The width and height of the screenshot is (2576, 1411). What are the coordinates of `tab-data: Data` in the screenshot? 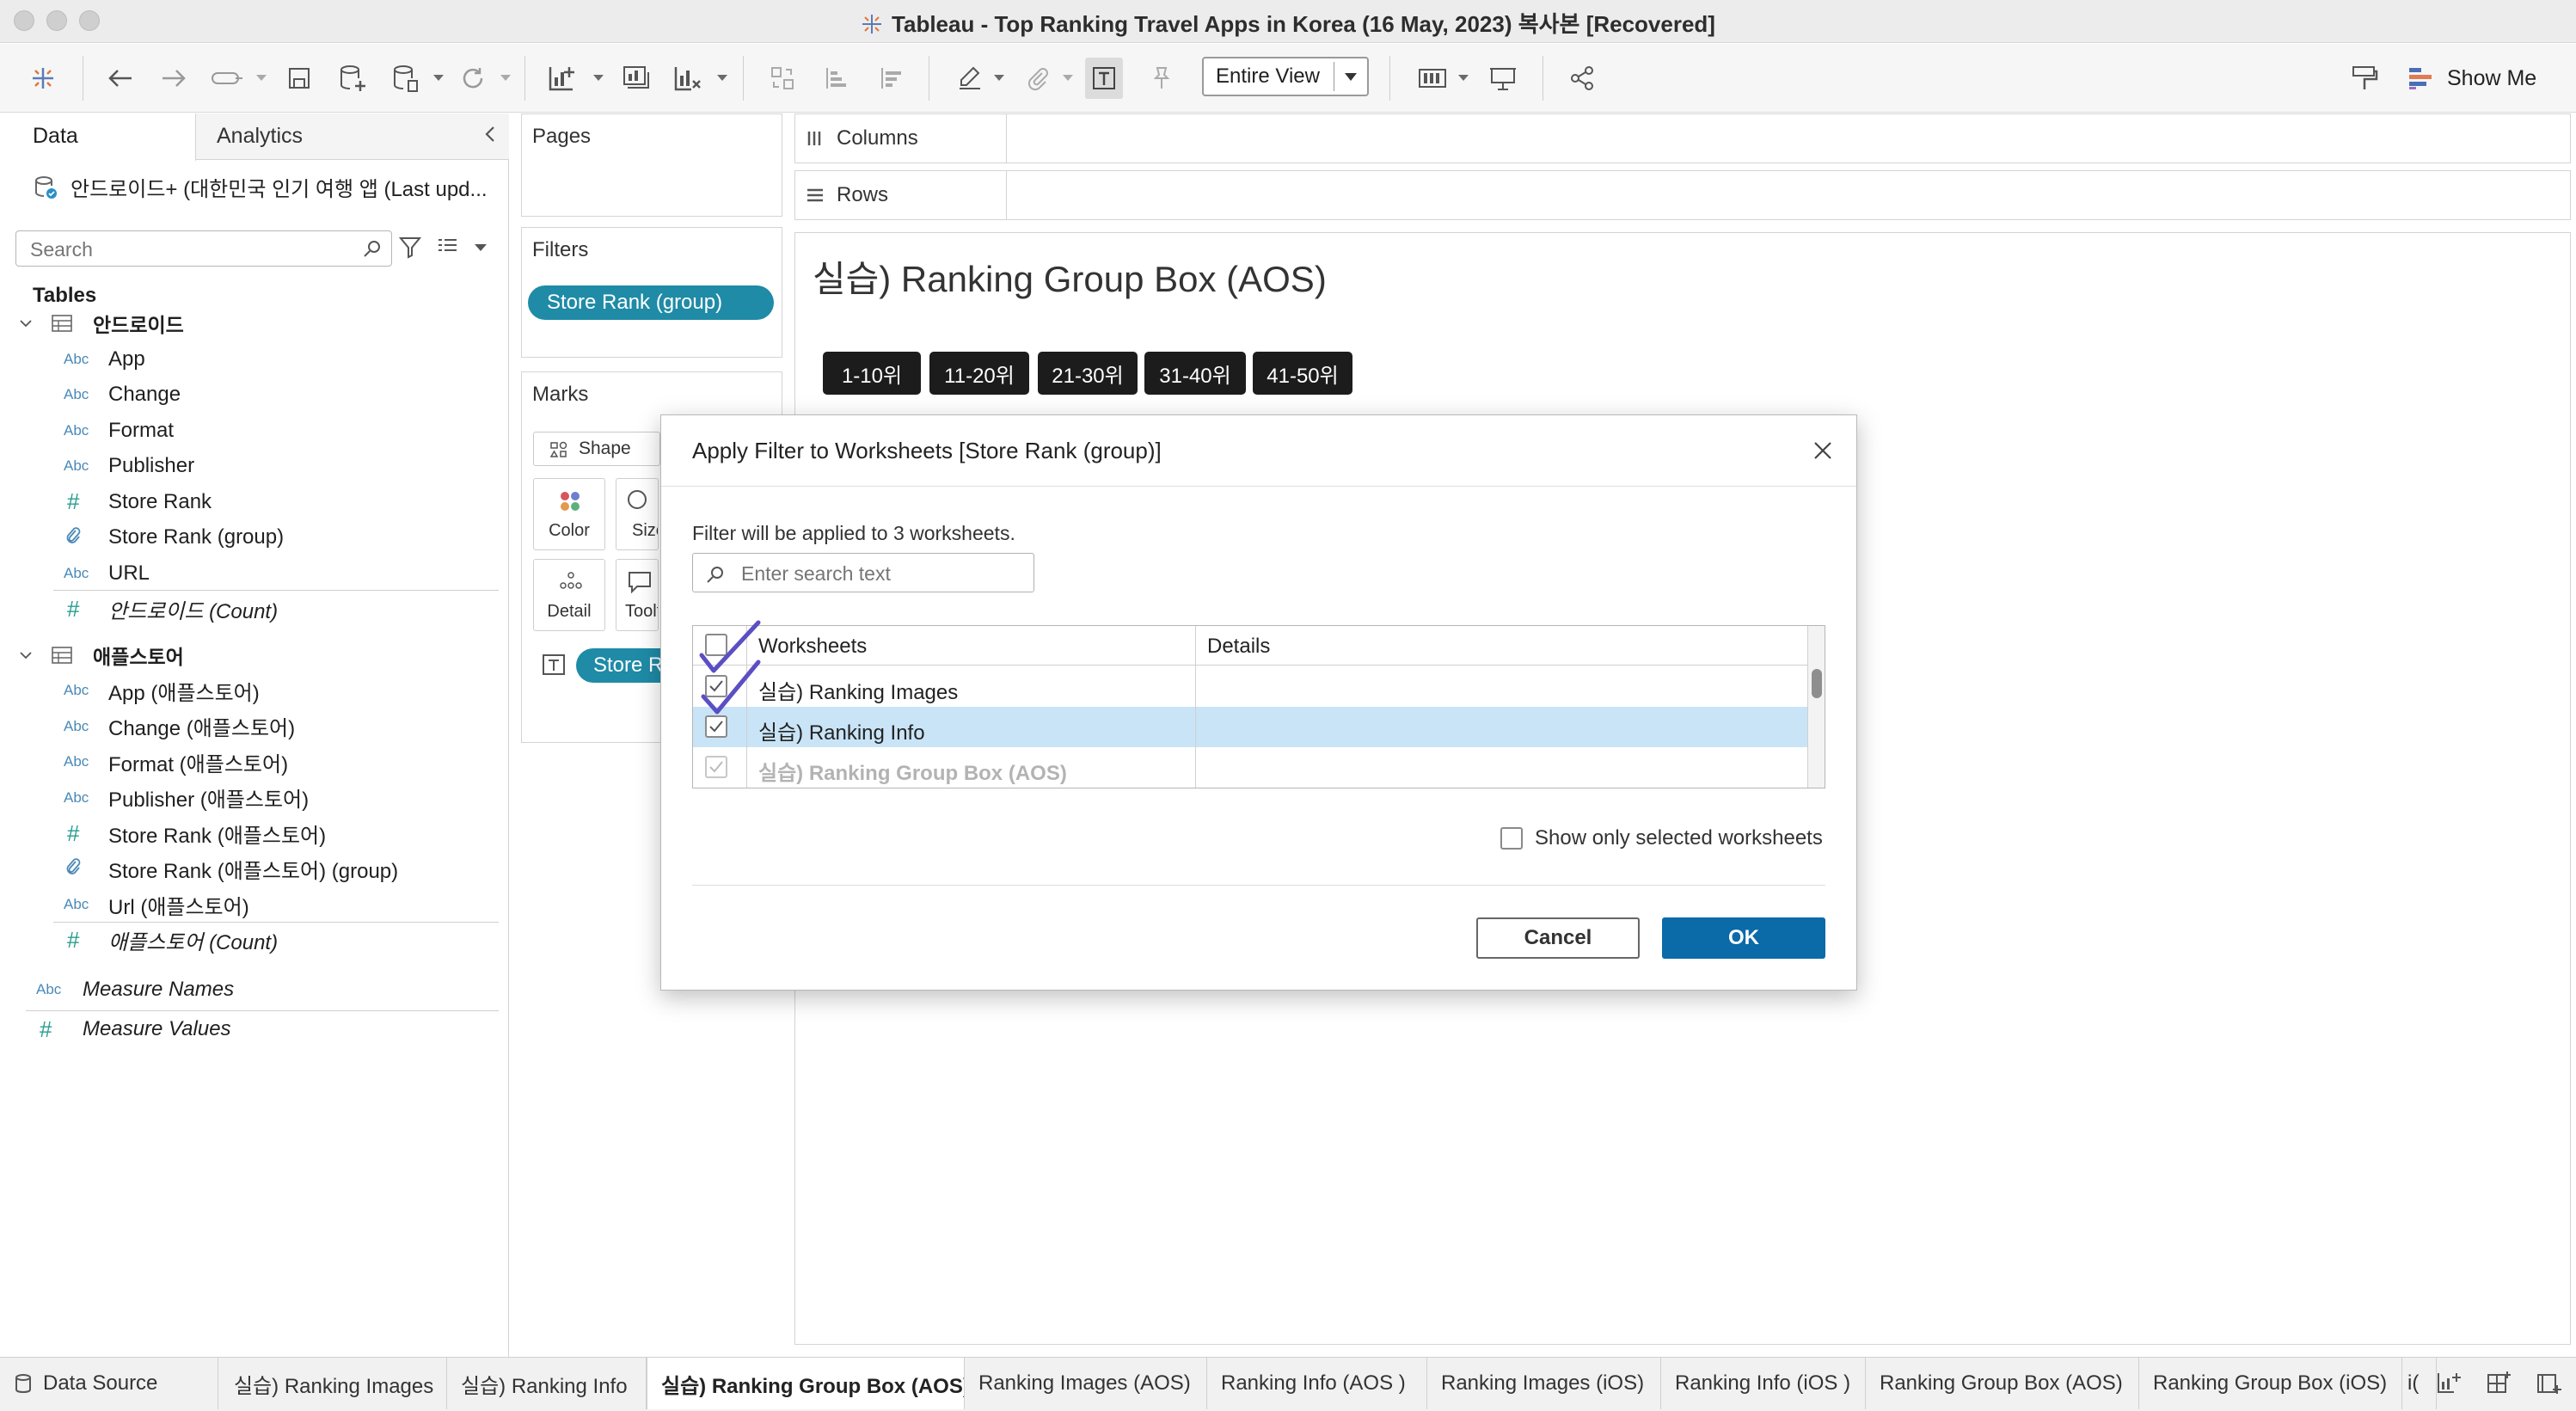 It's located at (98, 137).